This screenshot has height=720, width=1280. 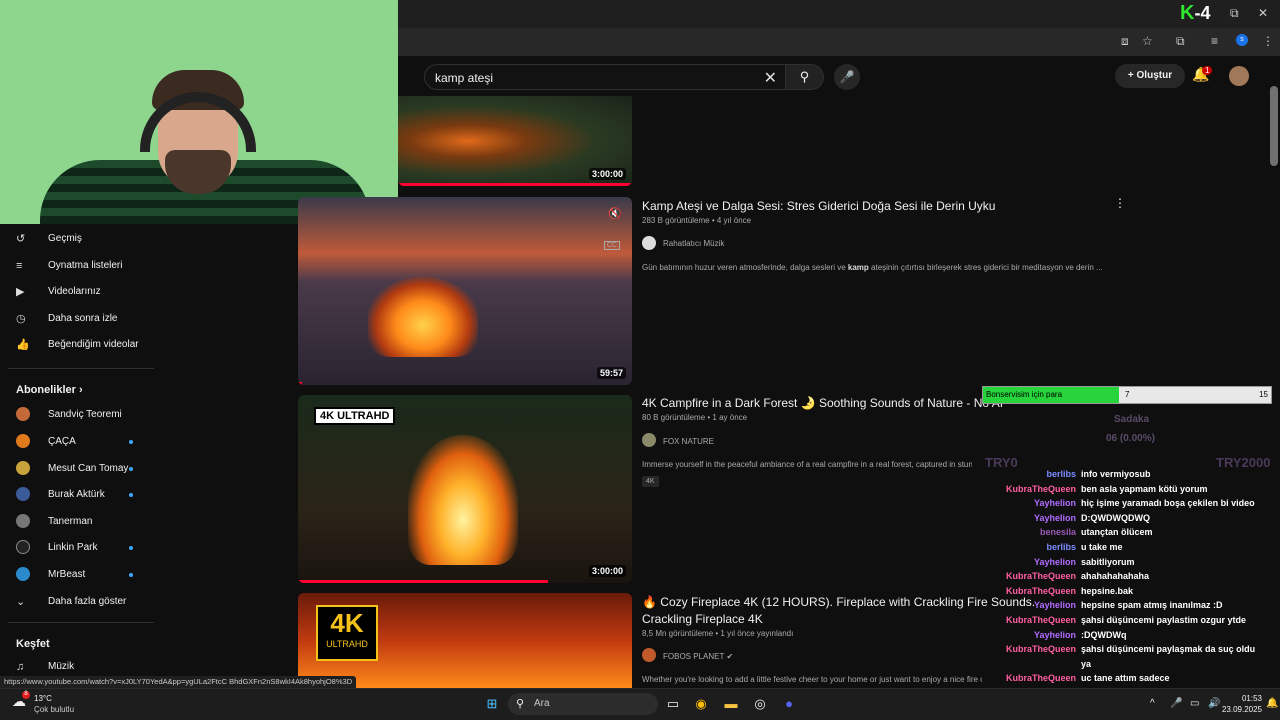 What do you see at coordinates (76, 494) in the screenshot?
I see `sidebar-sub-label: Burak Aktürk` at bounding box center [76, 494].